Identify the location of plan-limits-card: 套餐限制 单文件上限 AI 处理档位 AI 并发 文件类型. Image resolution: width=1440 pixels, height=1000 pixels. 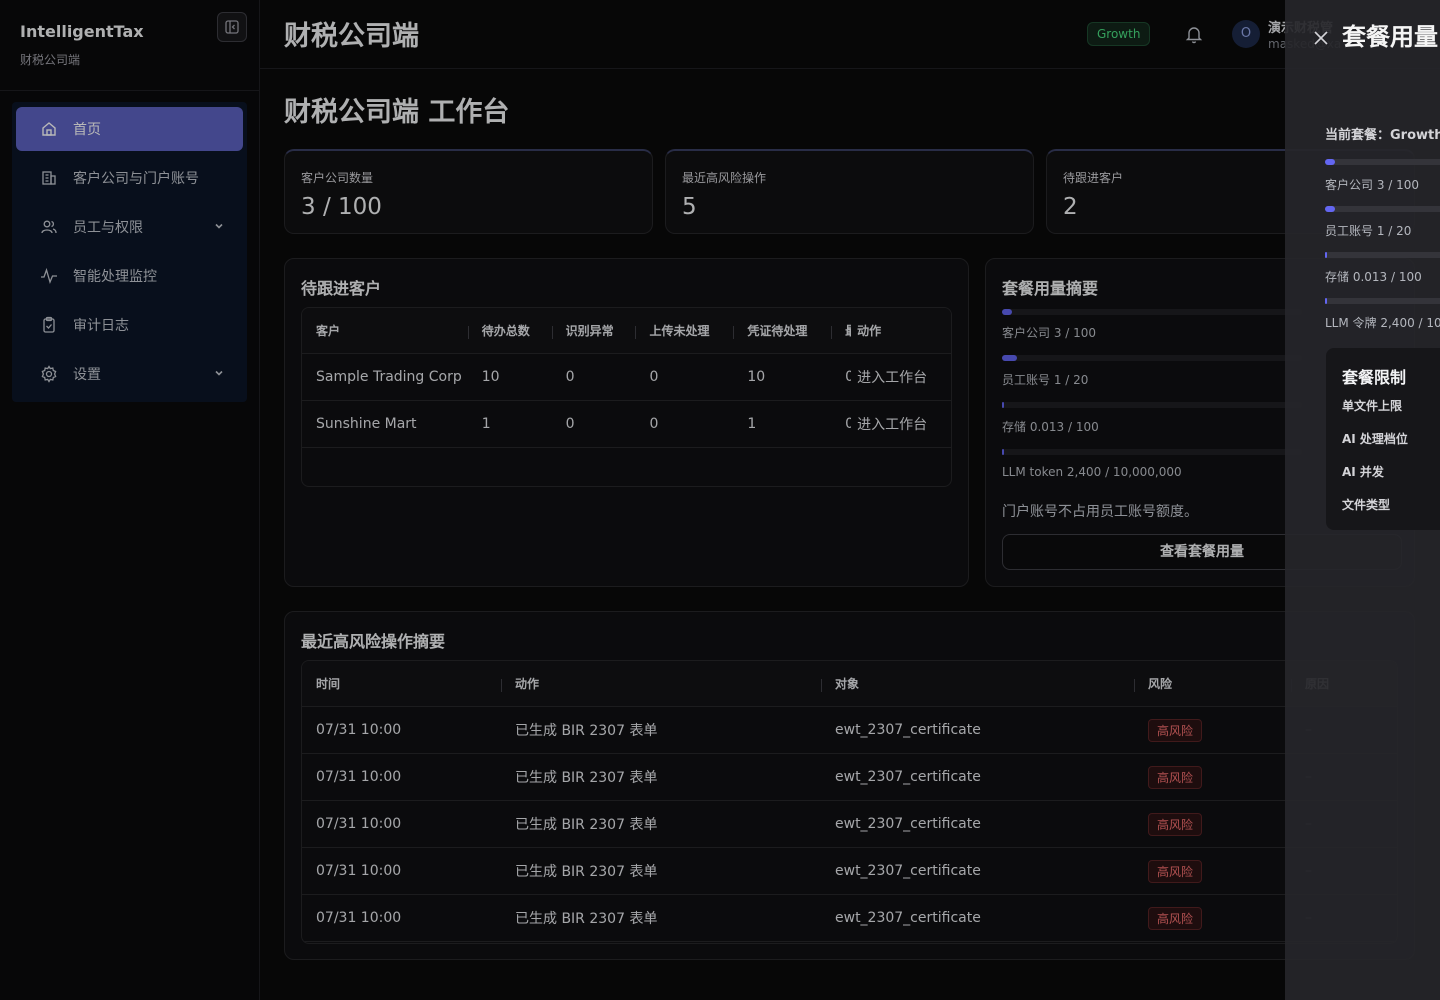
(1383, 439).